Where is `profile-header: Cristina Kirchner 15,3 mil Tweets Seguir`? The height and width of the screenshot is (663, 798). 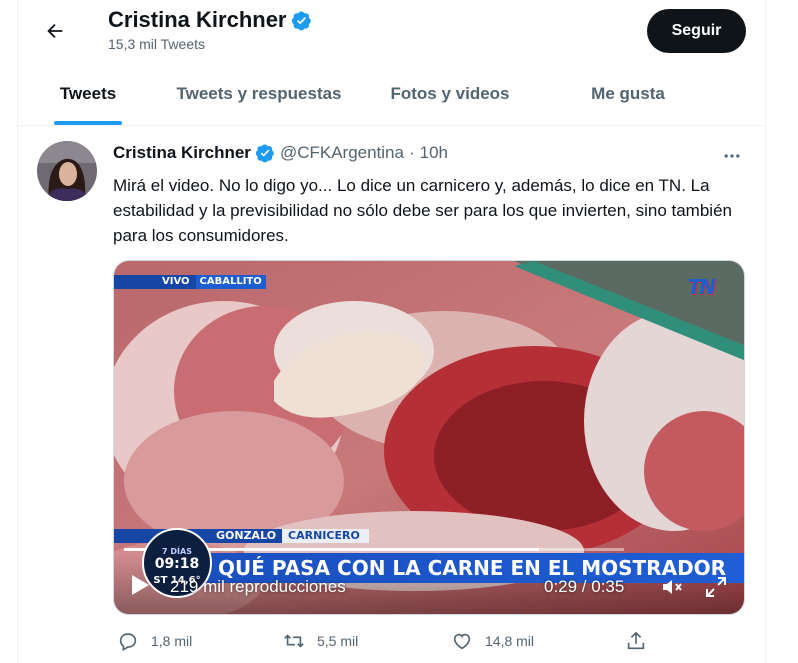
profile-header: Cristina Kirchner 15,3 mil Tweets Seguir is located at coordinates (391, 31).